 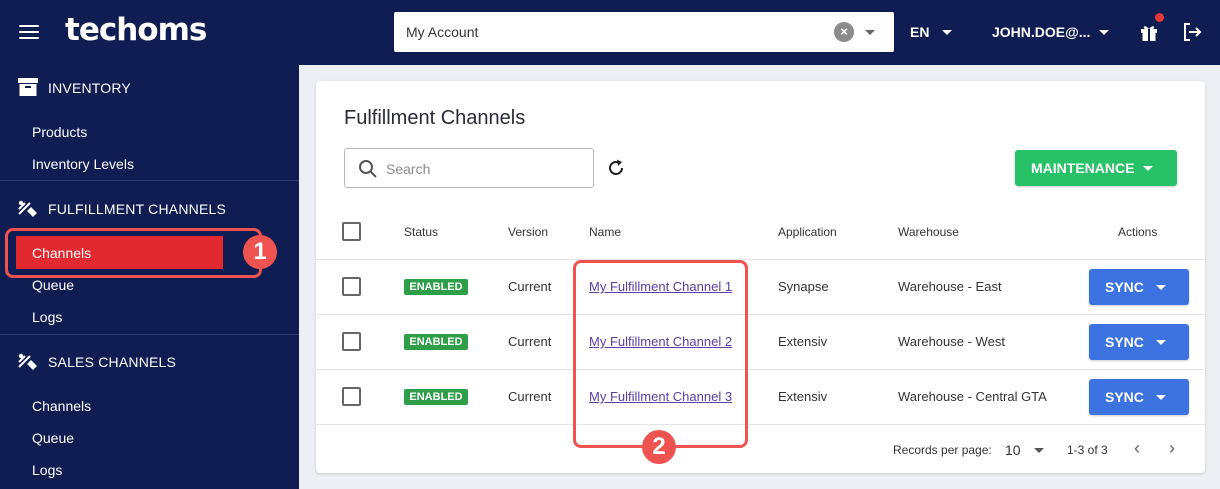 What do you see at coordinates (972, 396) in the screenshot?
I see `warehouse-cell: Warehouse - Central GTA` at bounding box center [972, 396].